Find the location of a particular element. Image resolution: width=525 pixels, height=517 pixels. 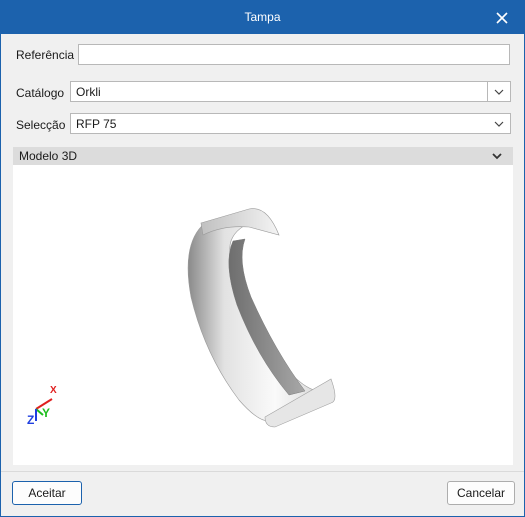

footer-divider is located at coordinates (262, 471).